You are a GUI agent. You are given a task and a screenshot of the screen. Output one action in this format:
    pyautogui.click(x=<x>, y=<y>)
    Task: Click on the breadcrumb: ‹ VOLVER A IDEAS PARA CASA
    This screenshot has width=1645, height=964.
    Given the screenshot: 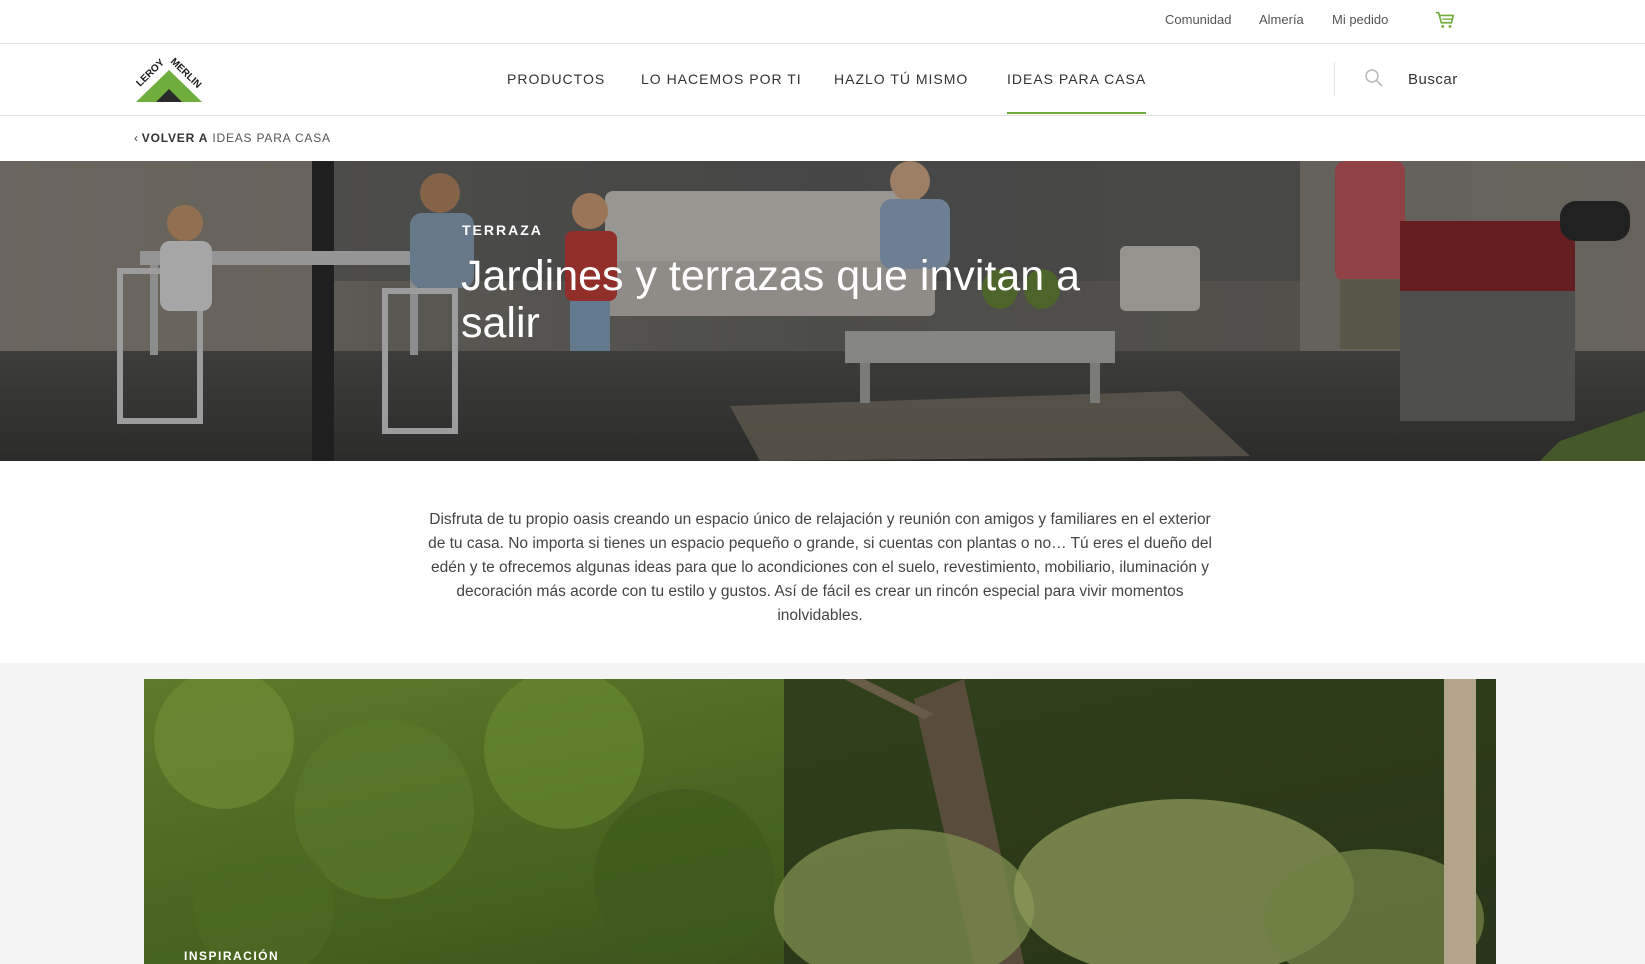 What is the action you would take?
    pyautogui.click(x=232, y=138)
    